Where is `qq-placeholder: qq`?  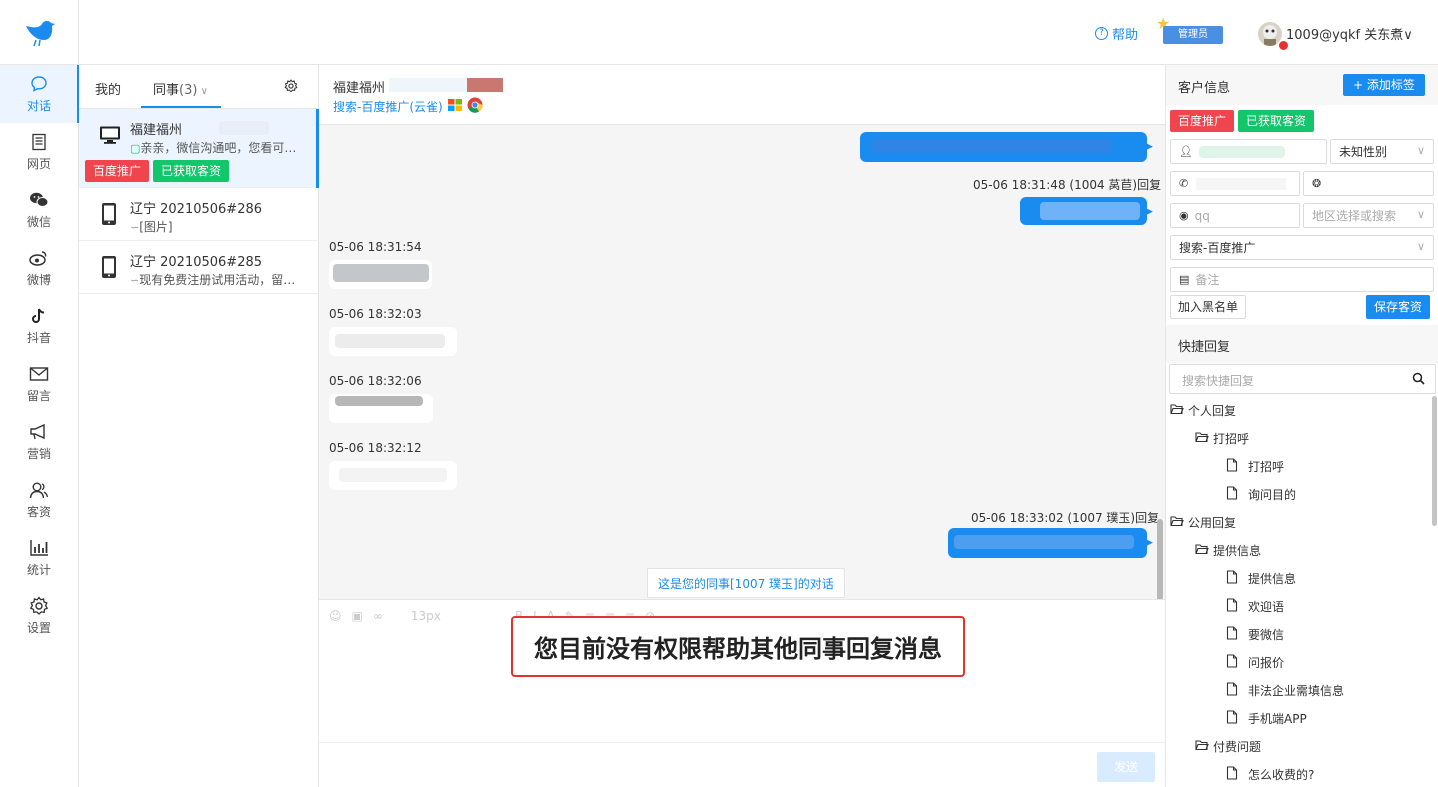 qq-placeholder: qq is located at coordinates (1202, 215).